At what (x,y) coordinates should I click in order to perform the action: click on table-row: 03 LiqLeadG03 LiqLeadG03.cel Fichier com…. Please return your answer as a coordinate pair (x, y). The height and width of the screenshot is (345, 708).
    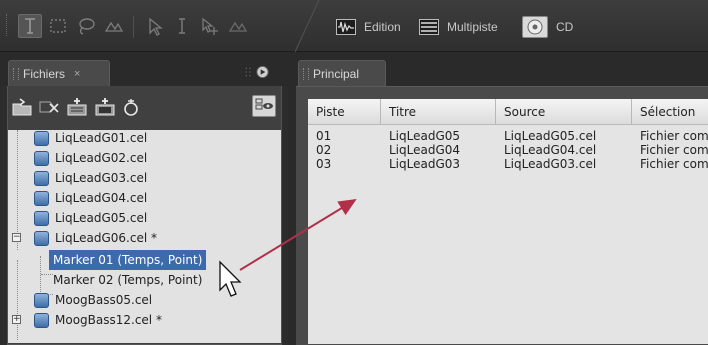
    Looking at the image, I should click on (508, 164).